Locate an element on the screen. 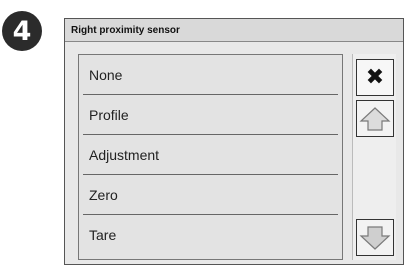  arrow-down-icon is located at coordinates (375, 237).